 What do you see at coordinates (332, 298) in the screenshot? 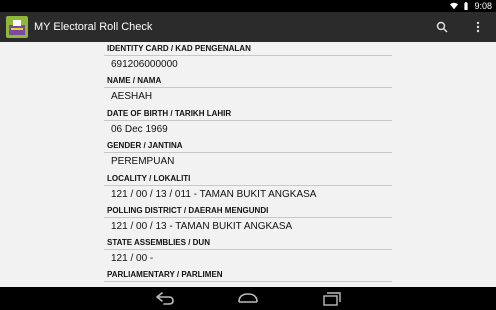
I see `recent-apps-icon` at bounding box center [332, 298].